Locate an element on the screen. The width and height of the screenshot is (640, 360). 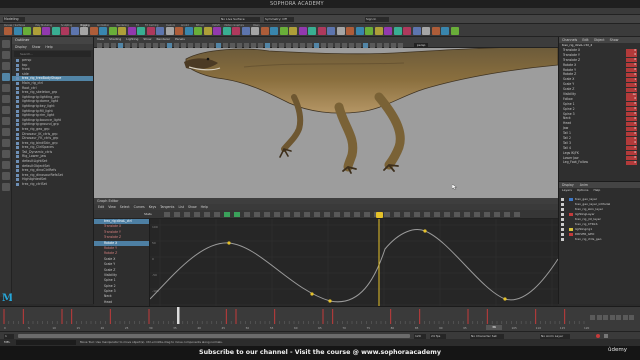
viewport-menu-panels: Panels is located at coordinates (180, 39).